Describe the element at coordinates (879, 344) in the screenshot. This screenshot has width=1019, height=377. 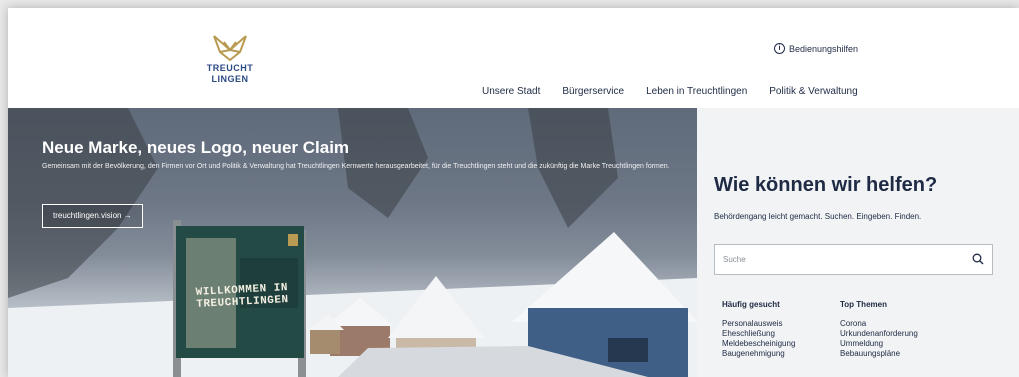
I see `topic-link: Ummeldung` at that location.